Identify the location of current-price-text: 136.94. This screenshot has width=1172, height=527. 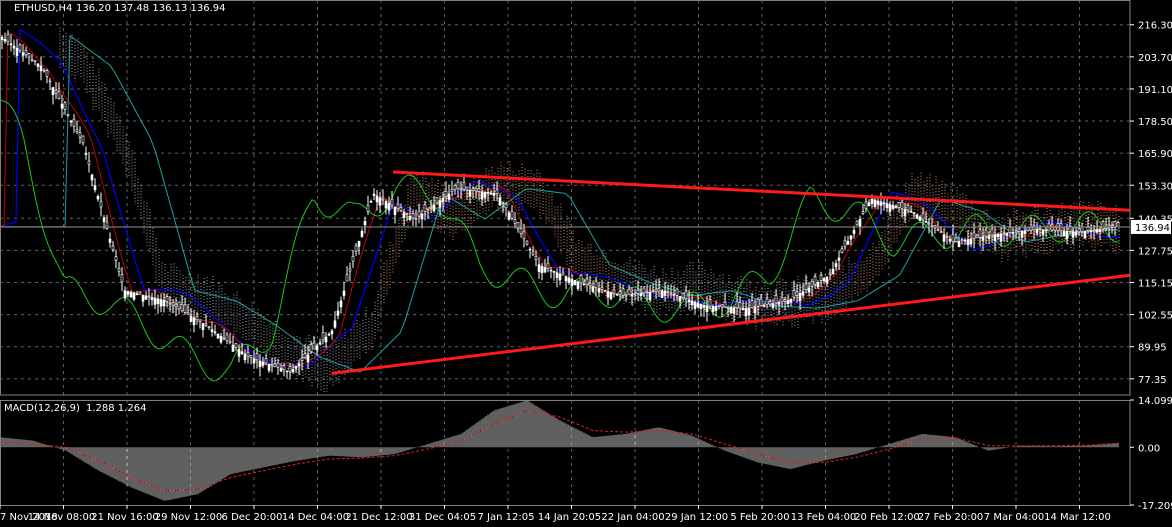
(1152, 228).